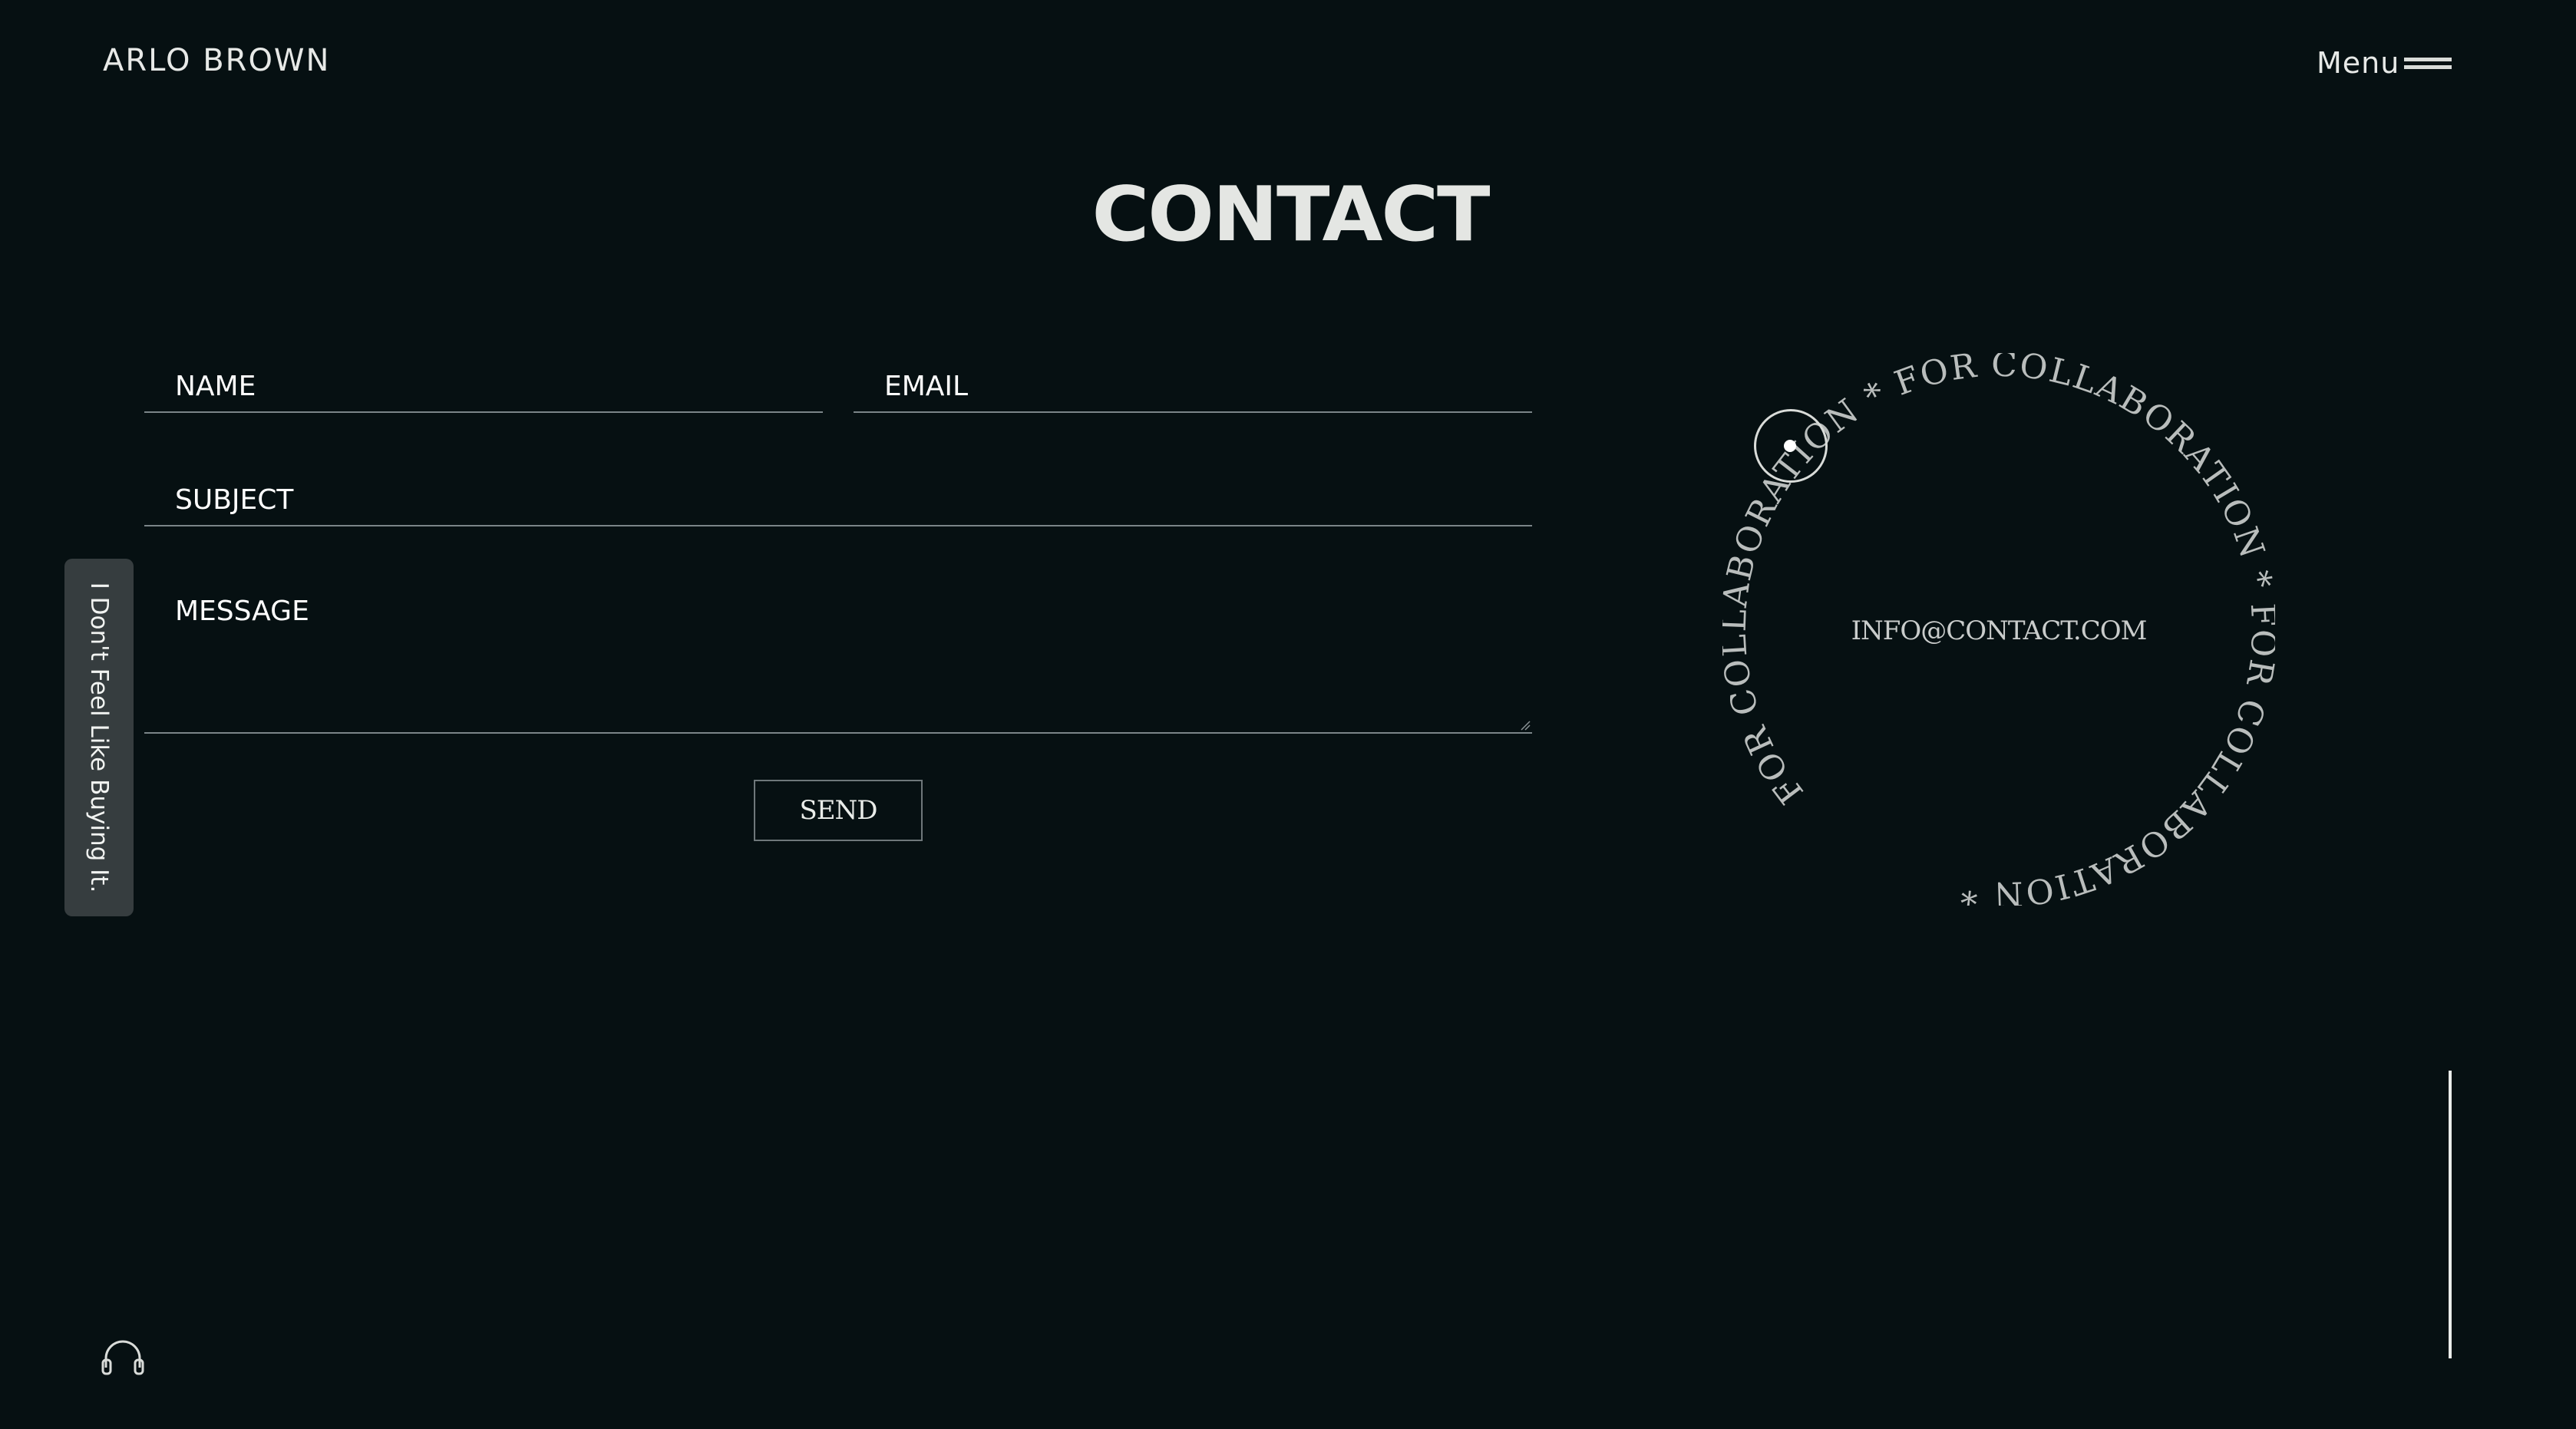 The image size is (2576, 1429). I want to click on email-field-wrapper, so click(1193, 377).